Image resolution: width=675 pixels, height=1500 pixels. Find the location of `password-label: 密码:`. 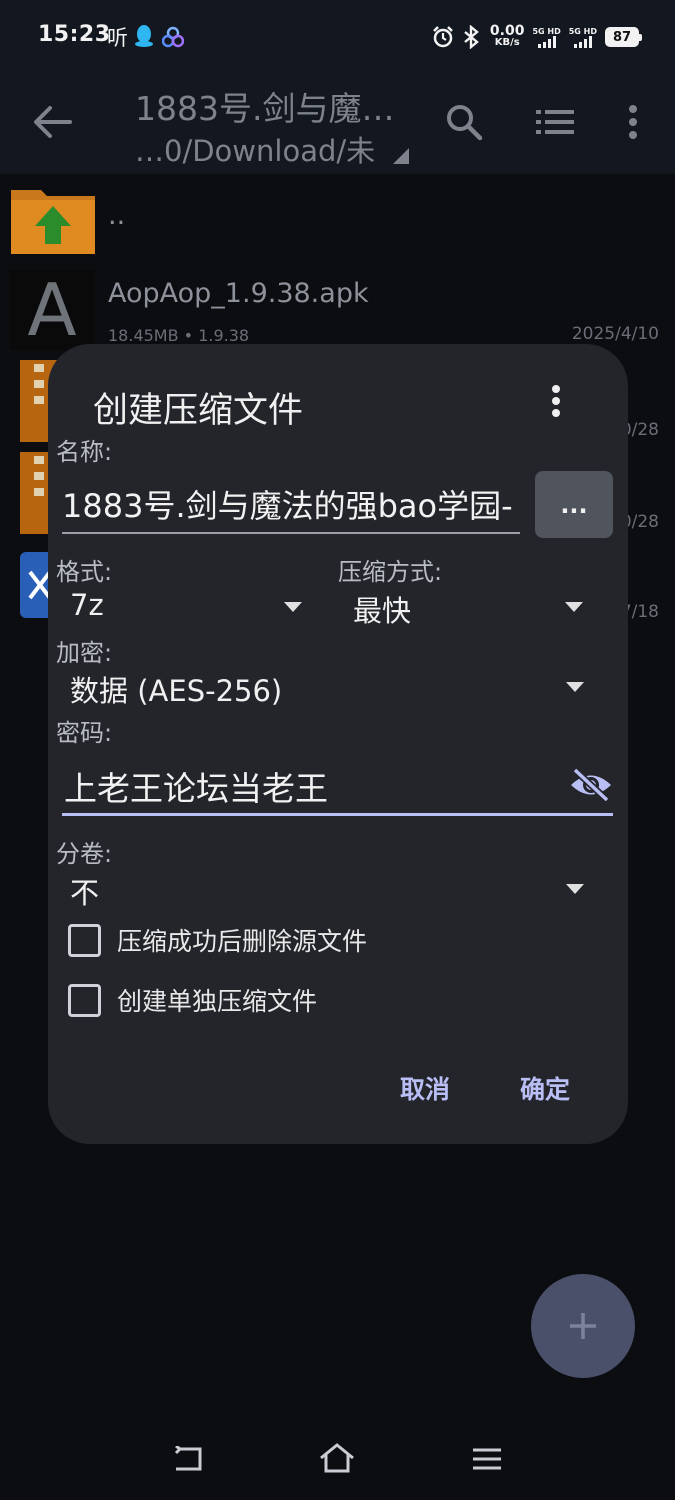

password-label: 密码: is located at coordinates (84, 733).